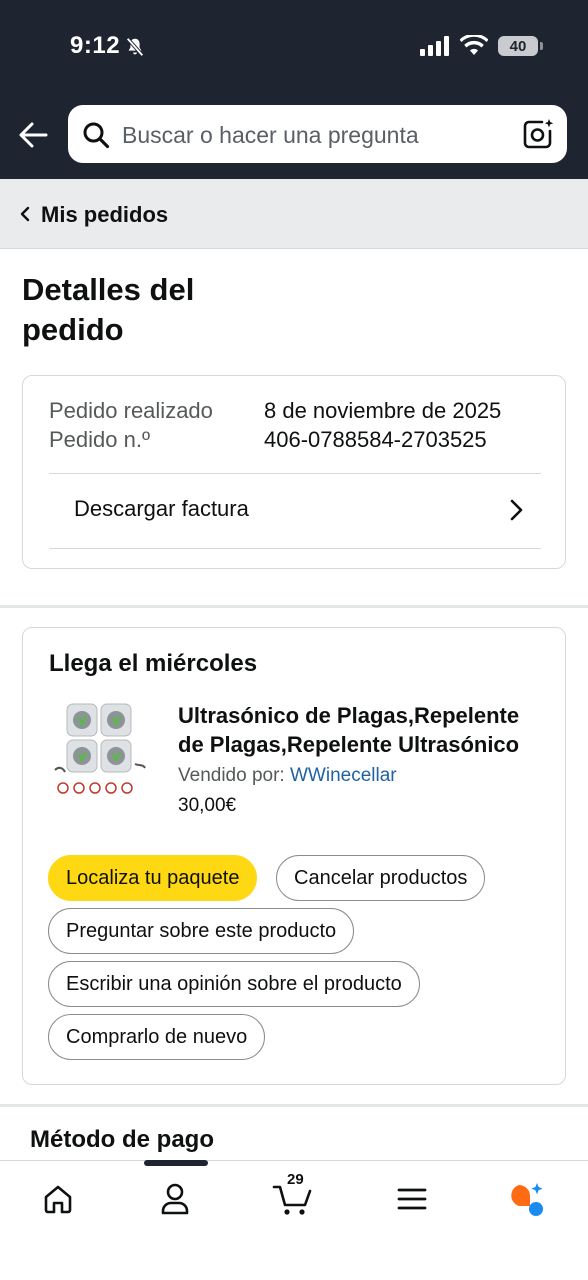 The image size is (588, 1280). Describe the element at coordinates (231, 775) in the screenshot. I see `sold-by-label: Vendido por:` at that location.